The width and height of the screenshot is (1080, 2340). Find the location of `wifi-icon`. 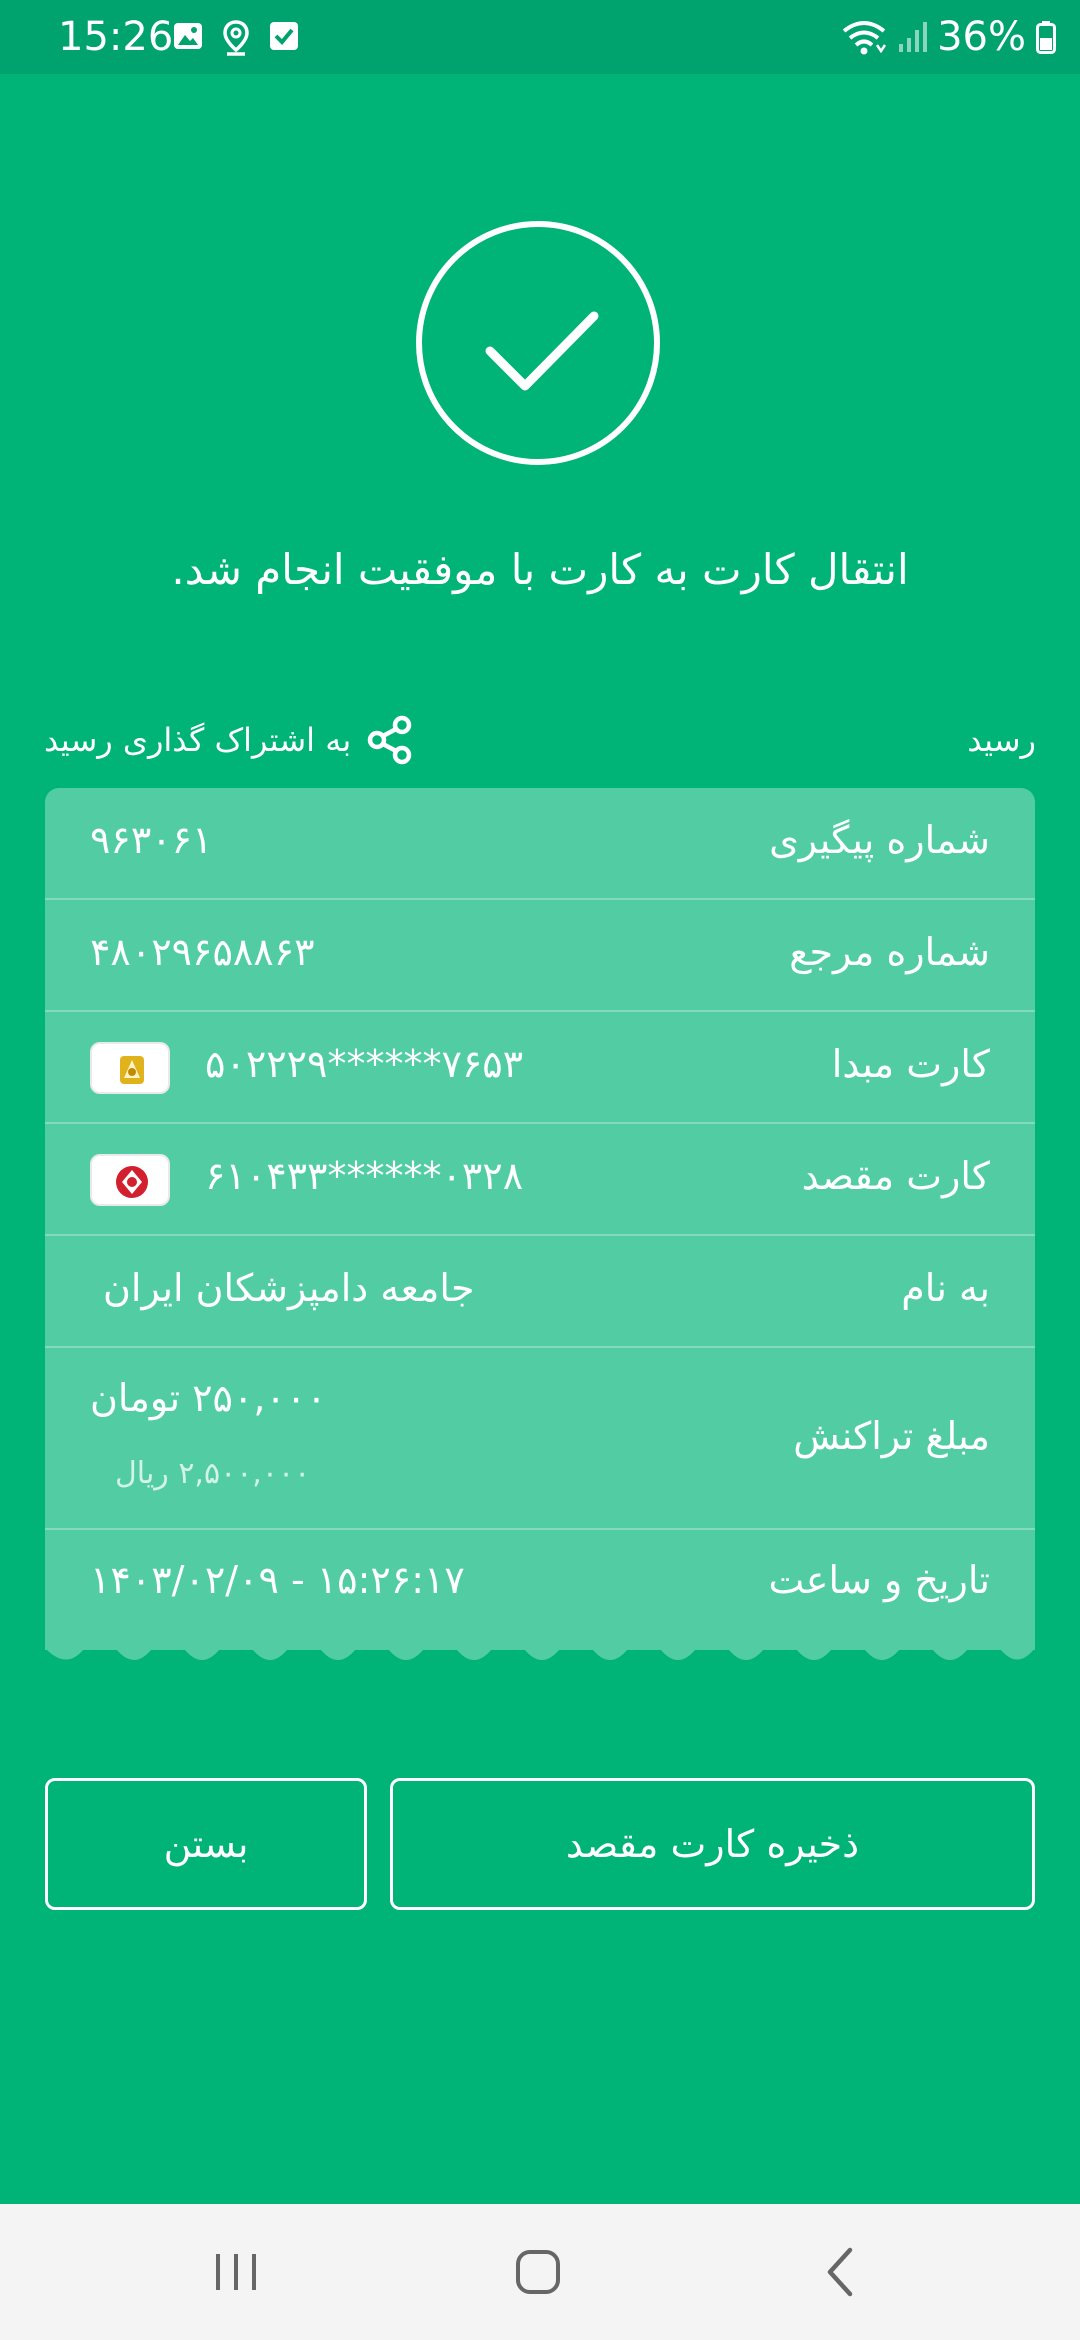

wifi-icon is located at coordinates (864, 38).